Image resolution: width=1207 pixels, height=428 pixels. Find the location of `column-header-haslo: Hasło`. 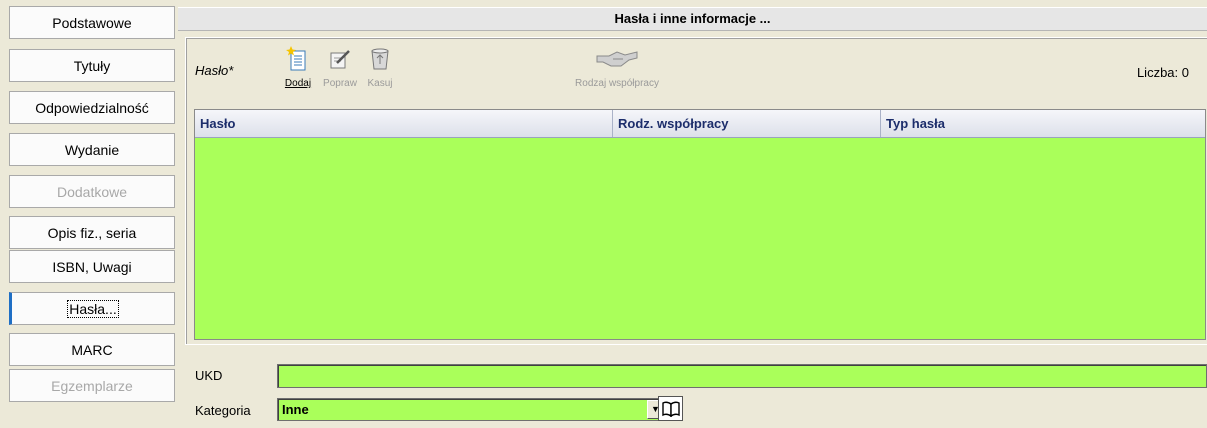

column-header-haslo: Hasło is located at coordinates (404, 123).